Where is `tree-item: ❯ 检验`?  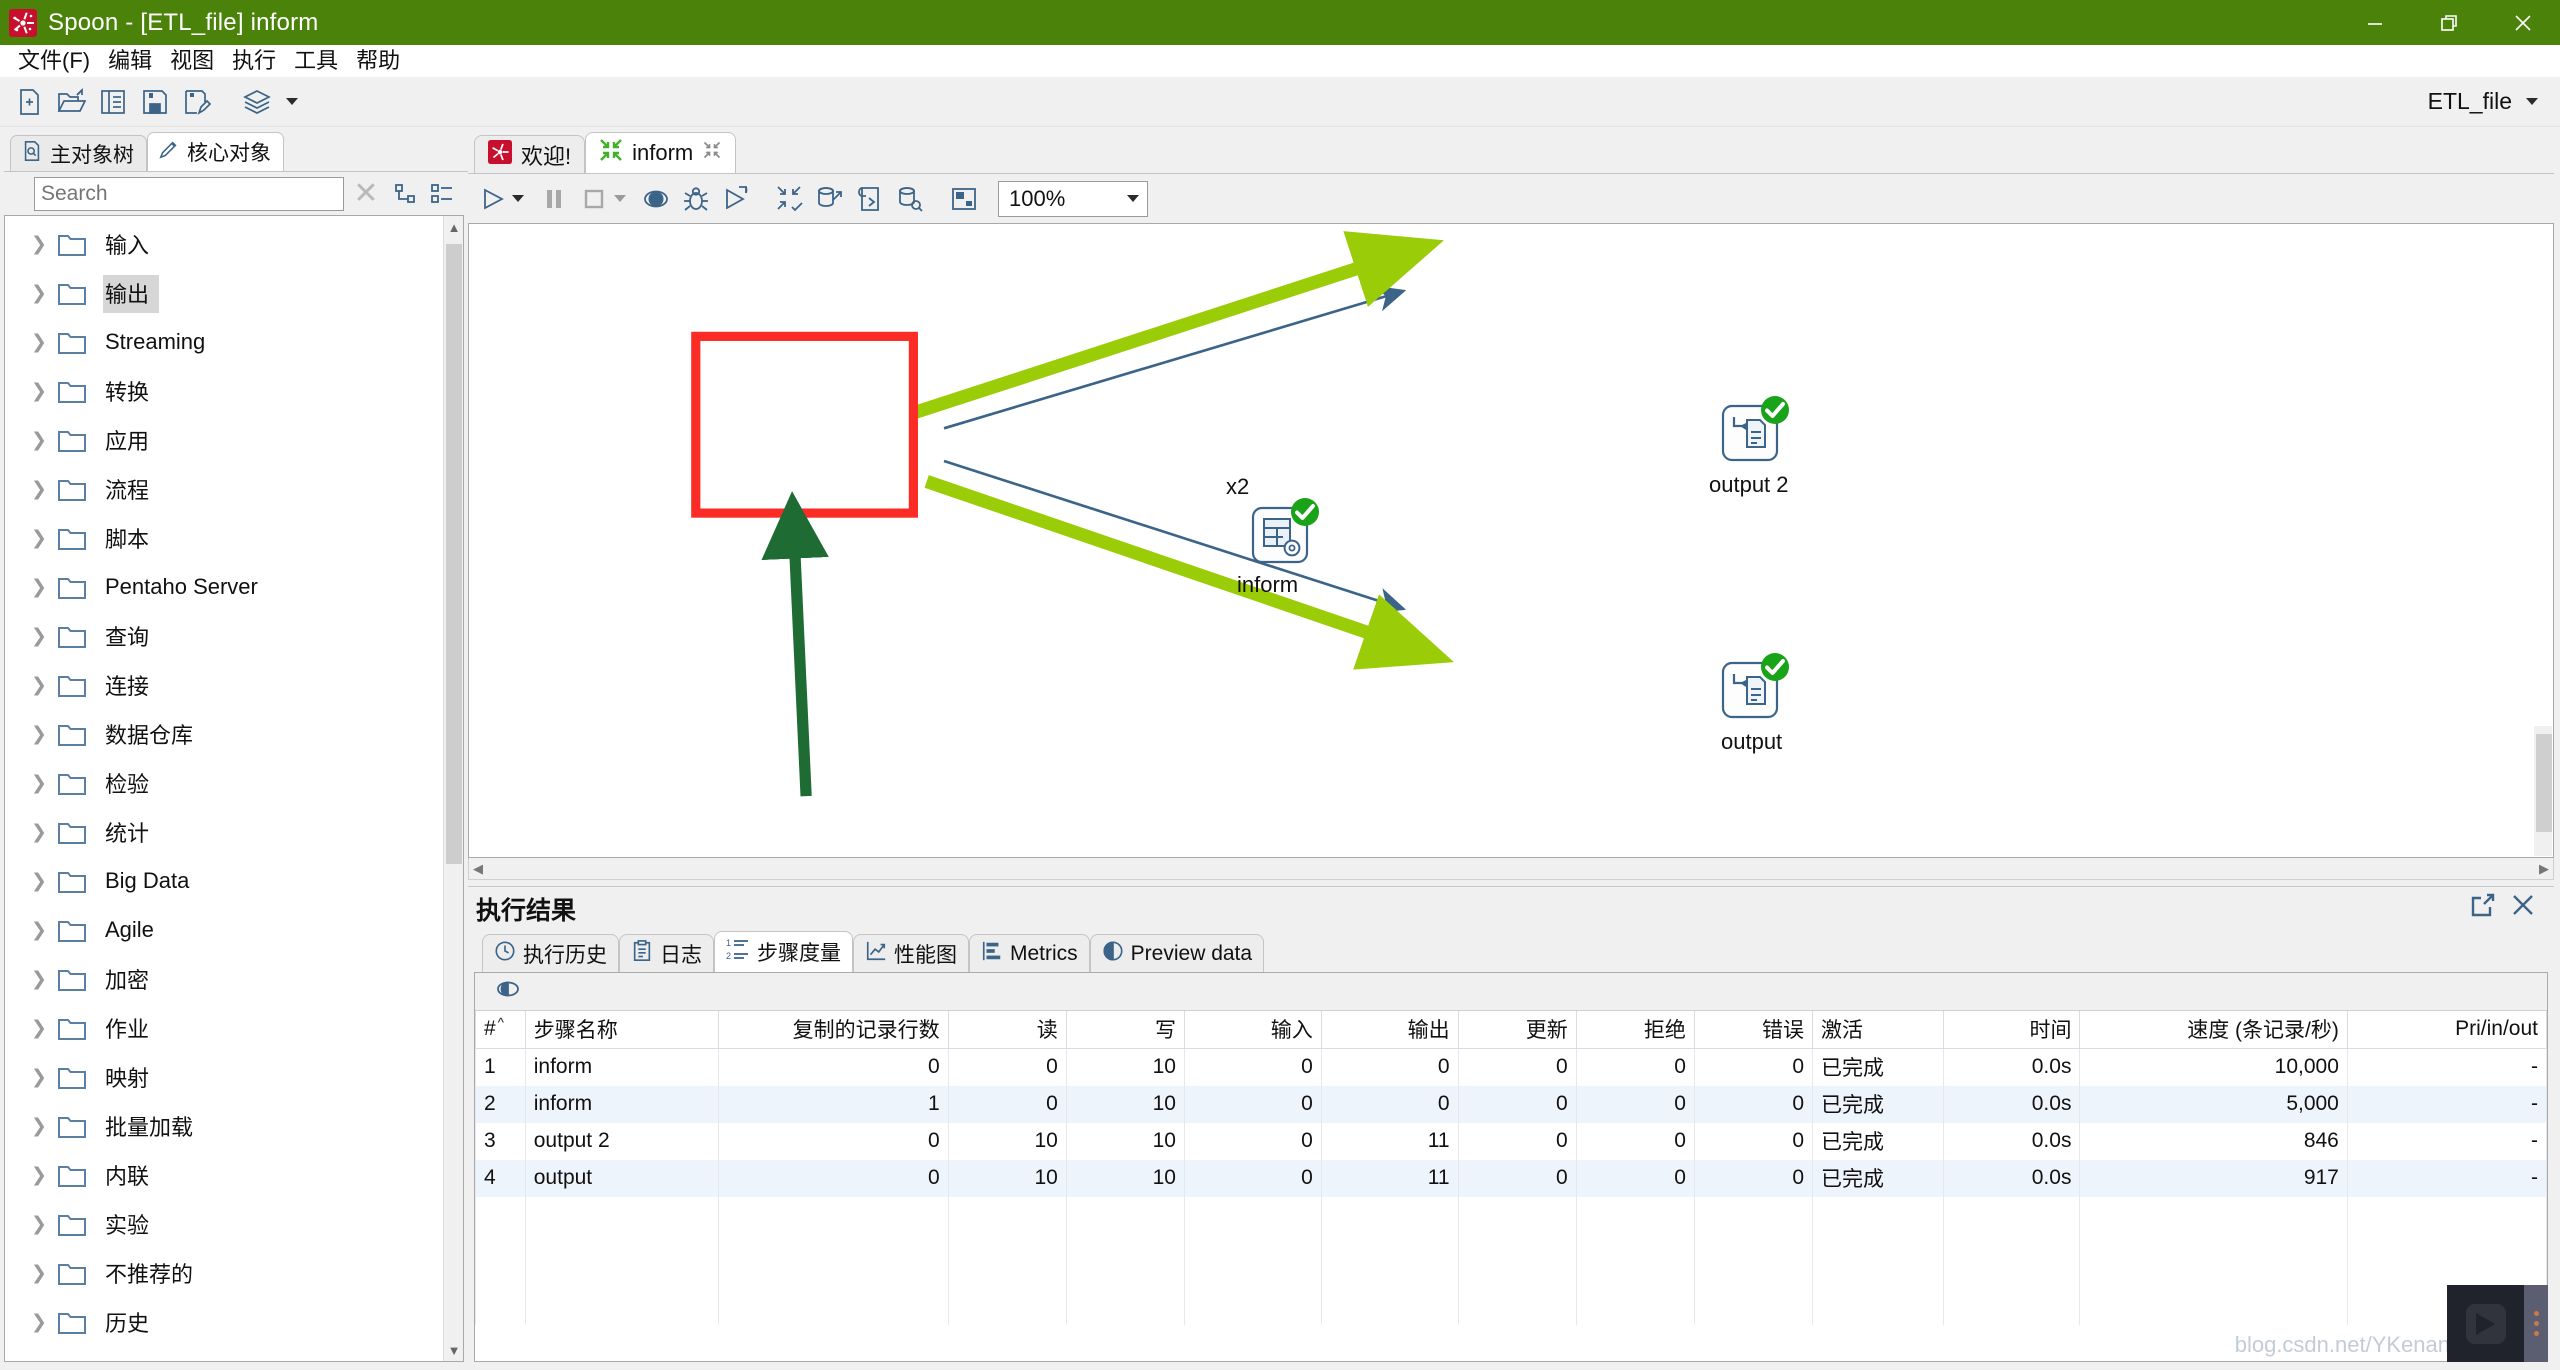
tree-item: ❯ 检验 is located at coordinates (234, 783).